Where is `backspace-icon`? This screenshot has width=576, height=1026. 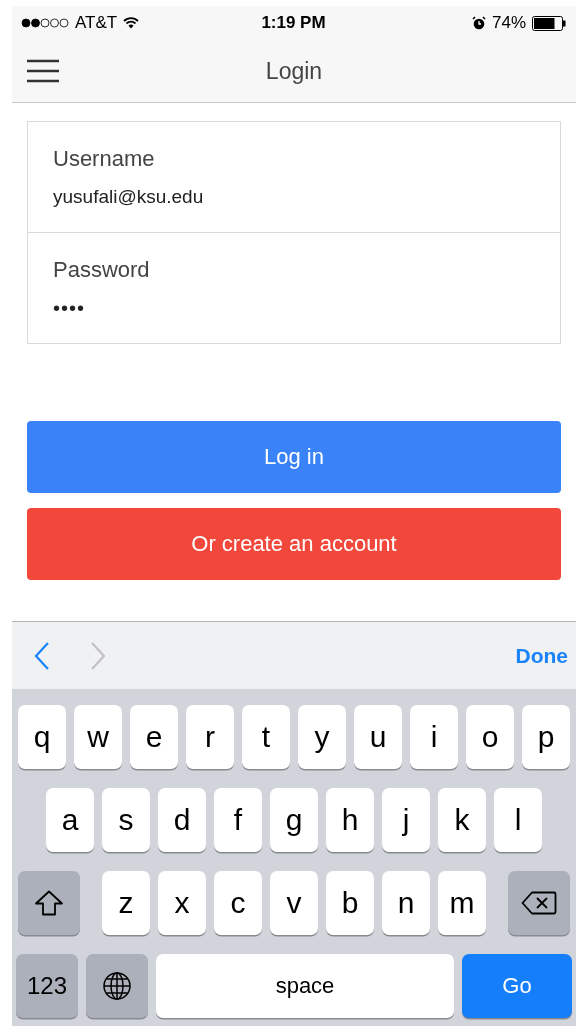
backspace-icon is located at coordinates (539, 903).